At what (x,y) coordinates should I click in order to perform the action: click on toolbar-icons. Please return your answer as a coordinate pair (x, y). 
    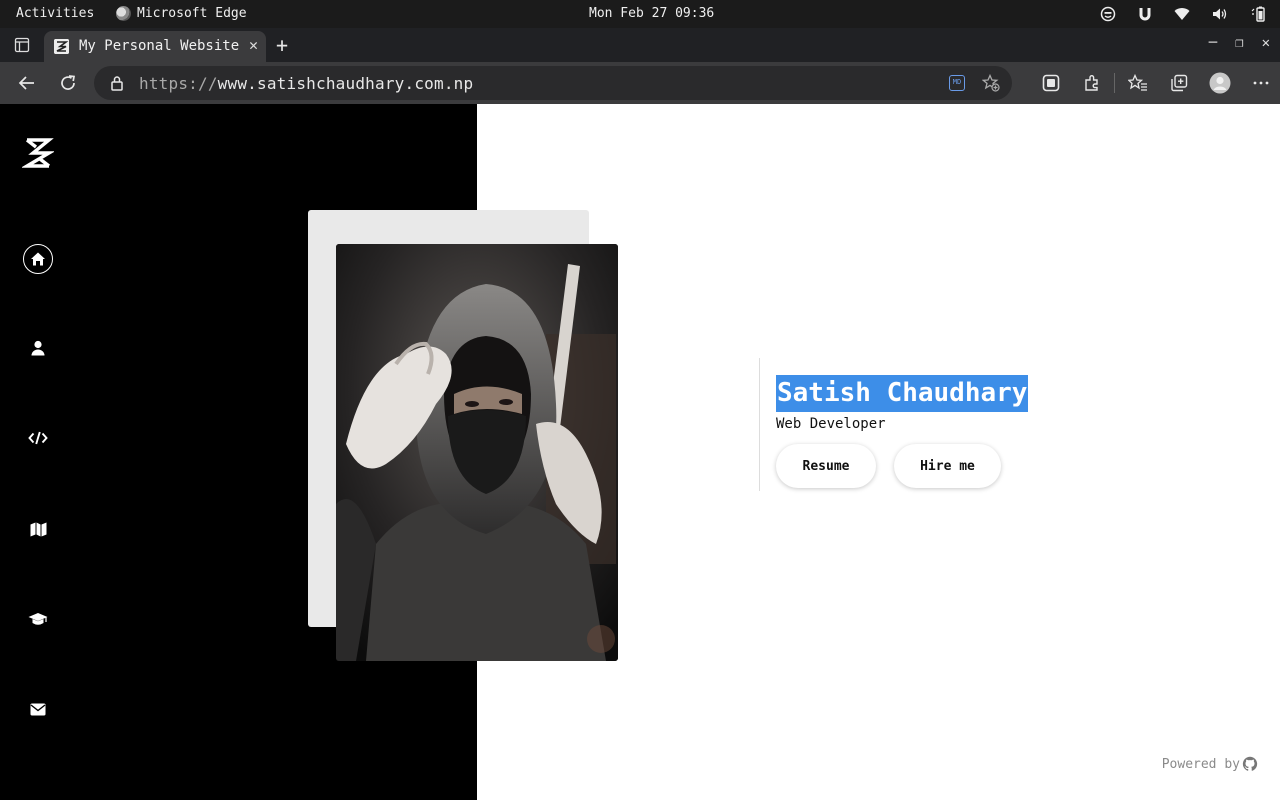
    Looking at the image, I should click on (1155, 83).